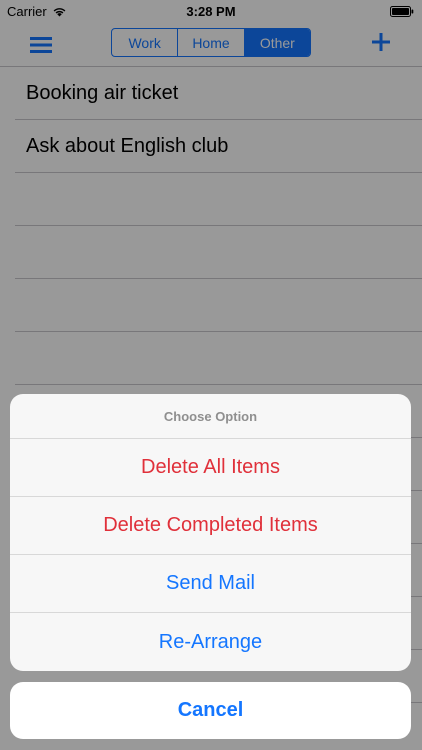 The height and width of the screenshot is (750, 422). I want to click on delete-completed-items-button: Delete Completed Items, so click(210, 526).